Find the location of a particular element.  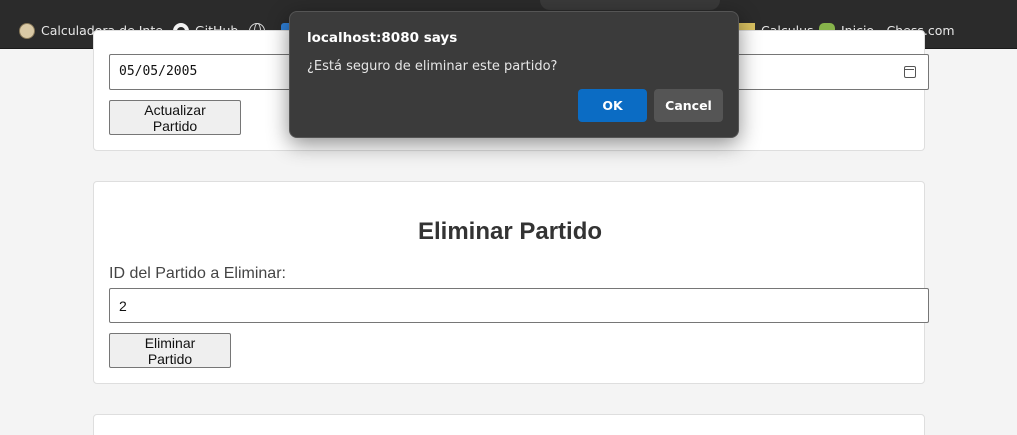

calculator-icon is located at coordinates (27, 30).